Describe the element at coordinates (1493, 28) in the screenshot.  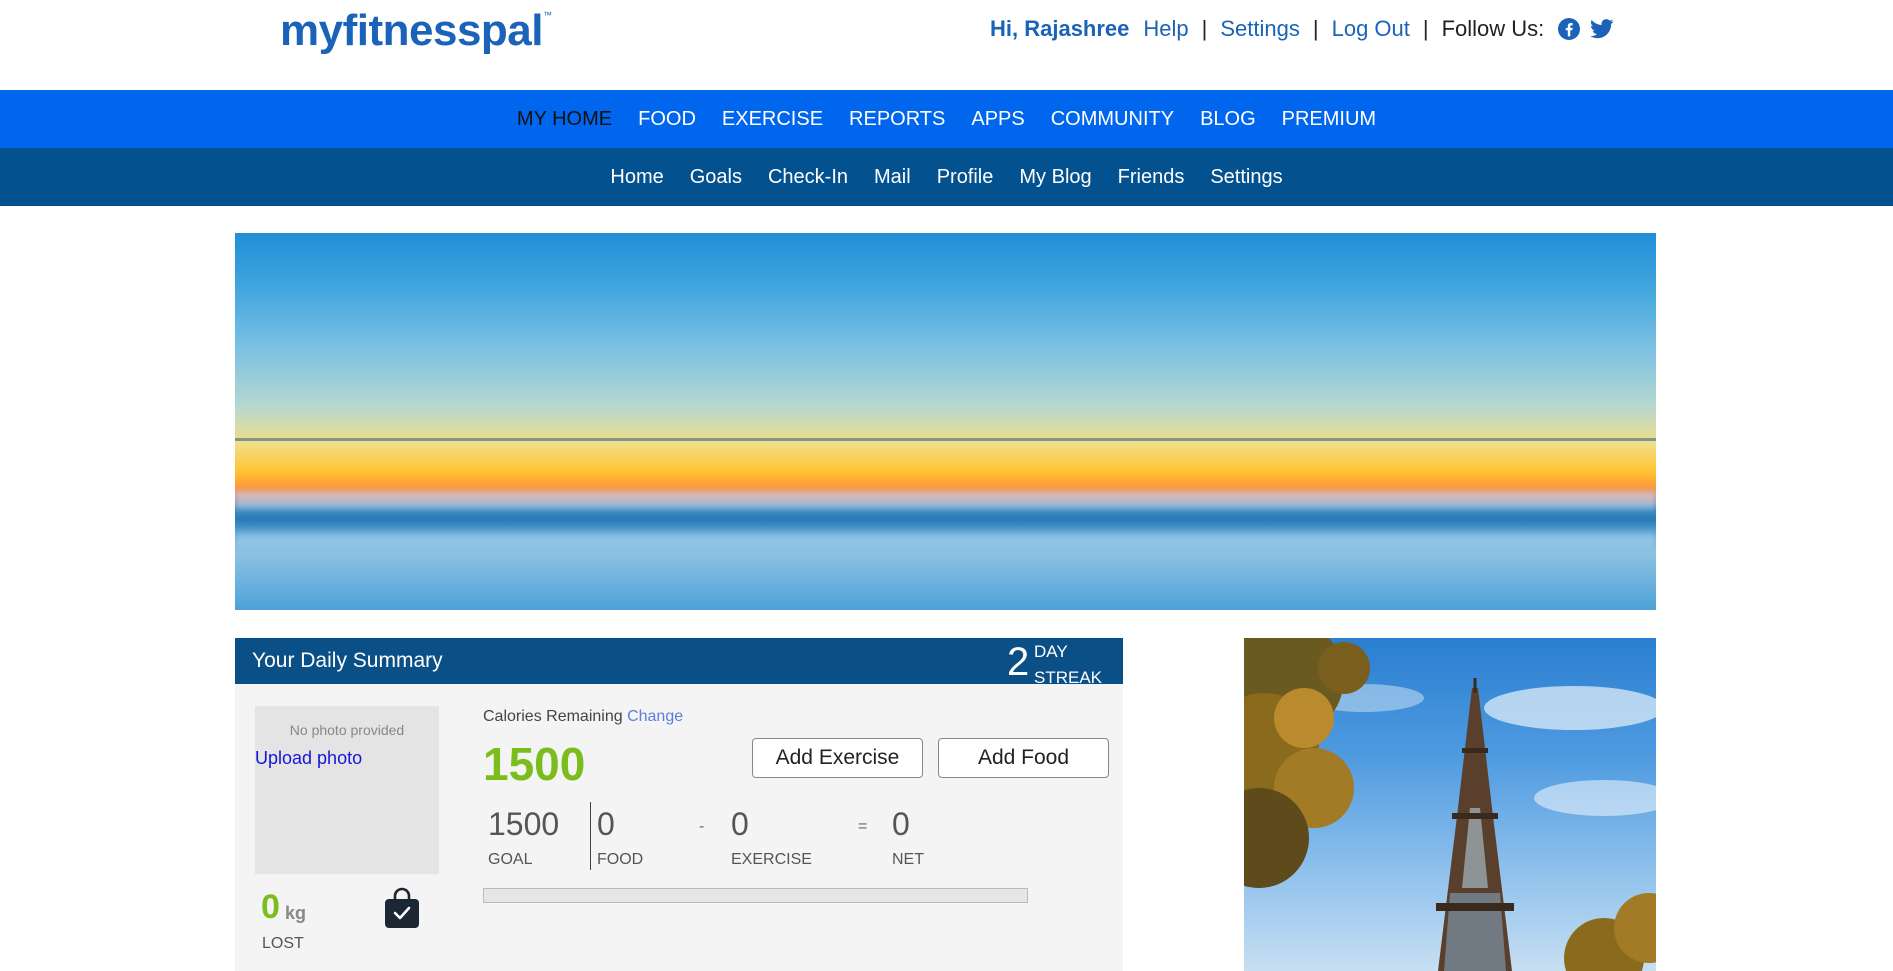
I see `follow-us-label: Follow Us:` at that location.